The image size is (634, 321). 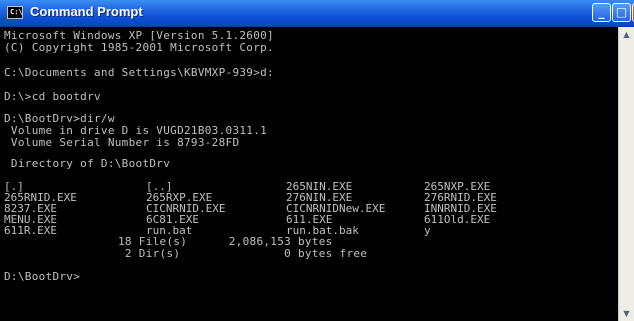 What do you see at coordinates (30, 230) in the screenshot?
I see `listing-entry: 611R.EXE` at bounding box center [30, 230].